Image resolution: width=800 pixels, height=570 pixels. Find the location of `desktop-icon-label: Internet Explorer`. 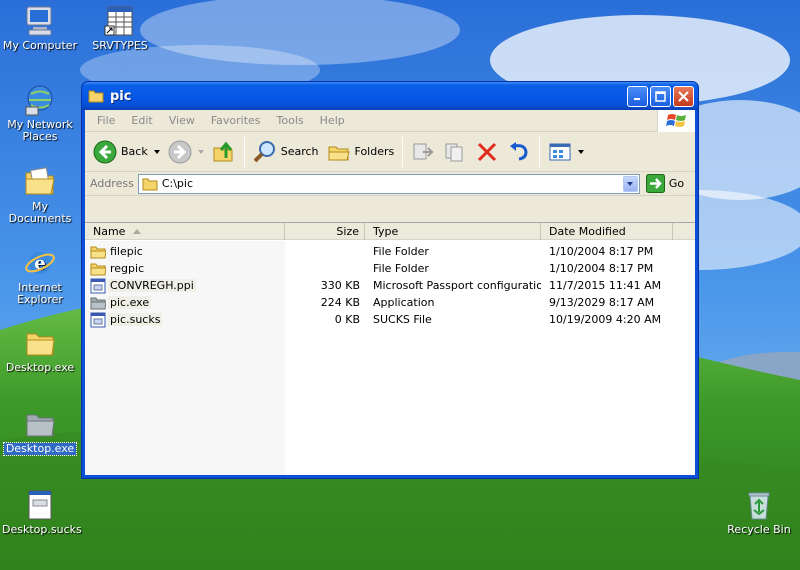

desktop-icon-label: Internet Explorer is located at coordinates (40, 293).